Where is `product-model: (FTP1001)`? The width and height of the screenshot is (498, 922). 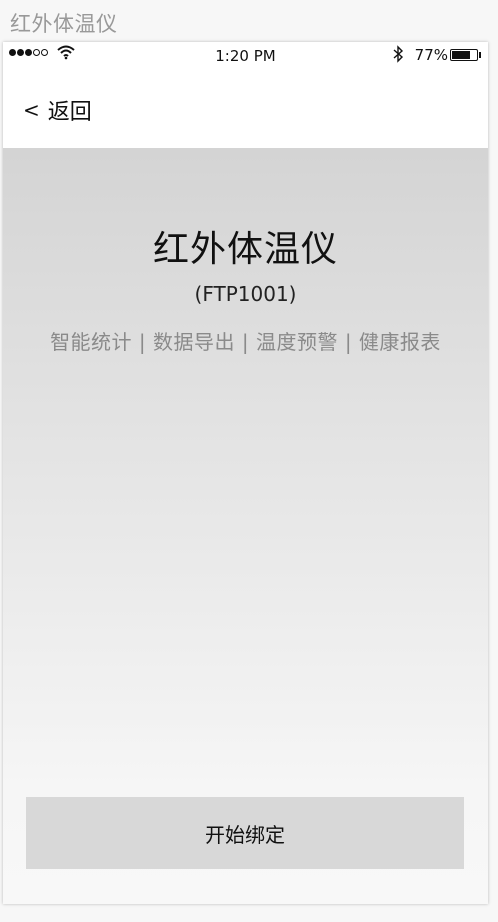 product-model: (FTP1001) is located at coordinates (245, 294).